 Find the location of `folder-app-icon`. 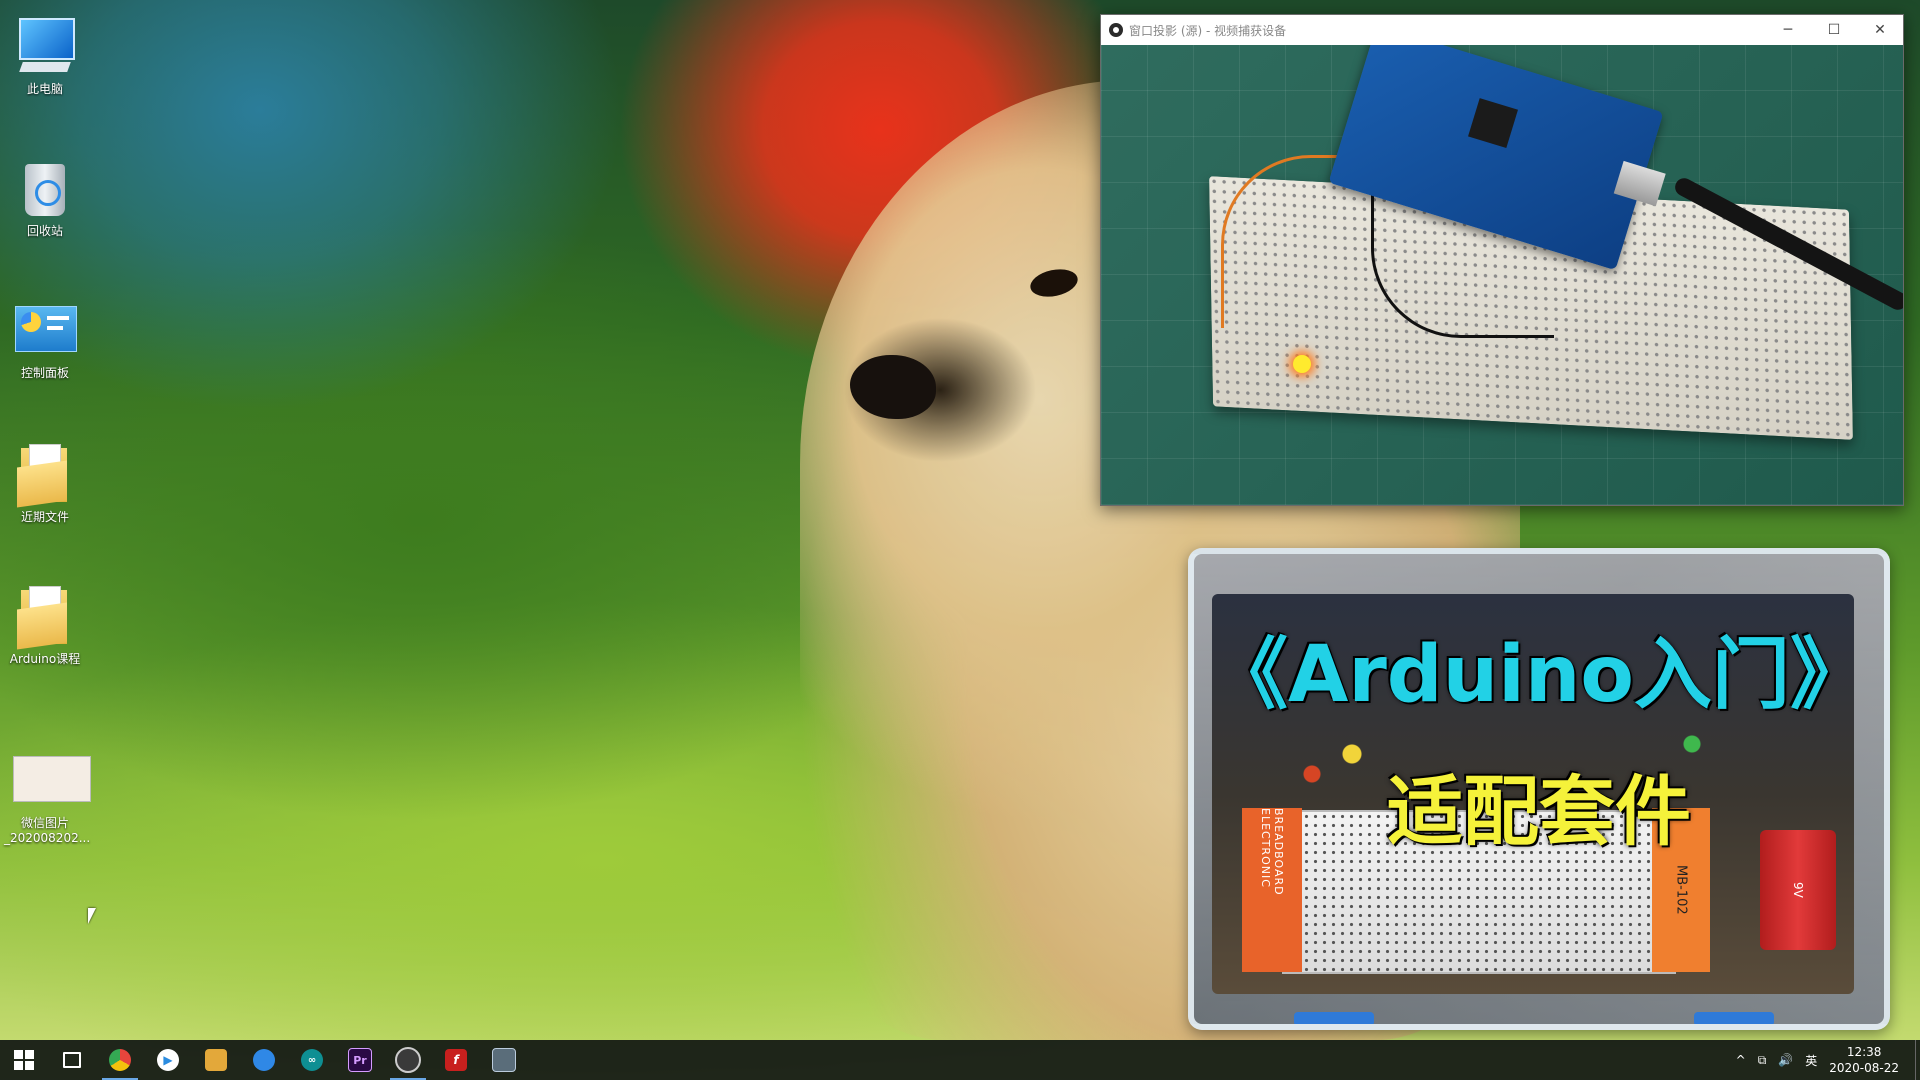

folder-app-icon is located at coordinates (216, 1060).